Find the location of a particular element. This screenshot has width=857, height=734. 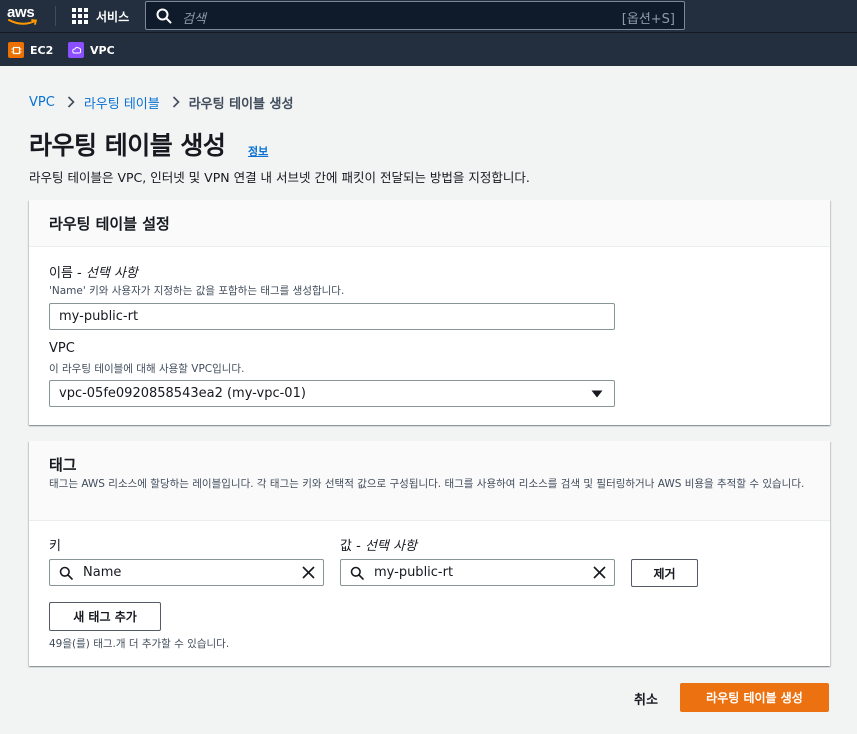

favorites-bar: EC2 VPC is located at coordinates (428, 49).